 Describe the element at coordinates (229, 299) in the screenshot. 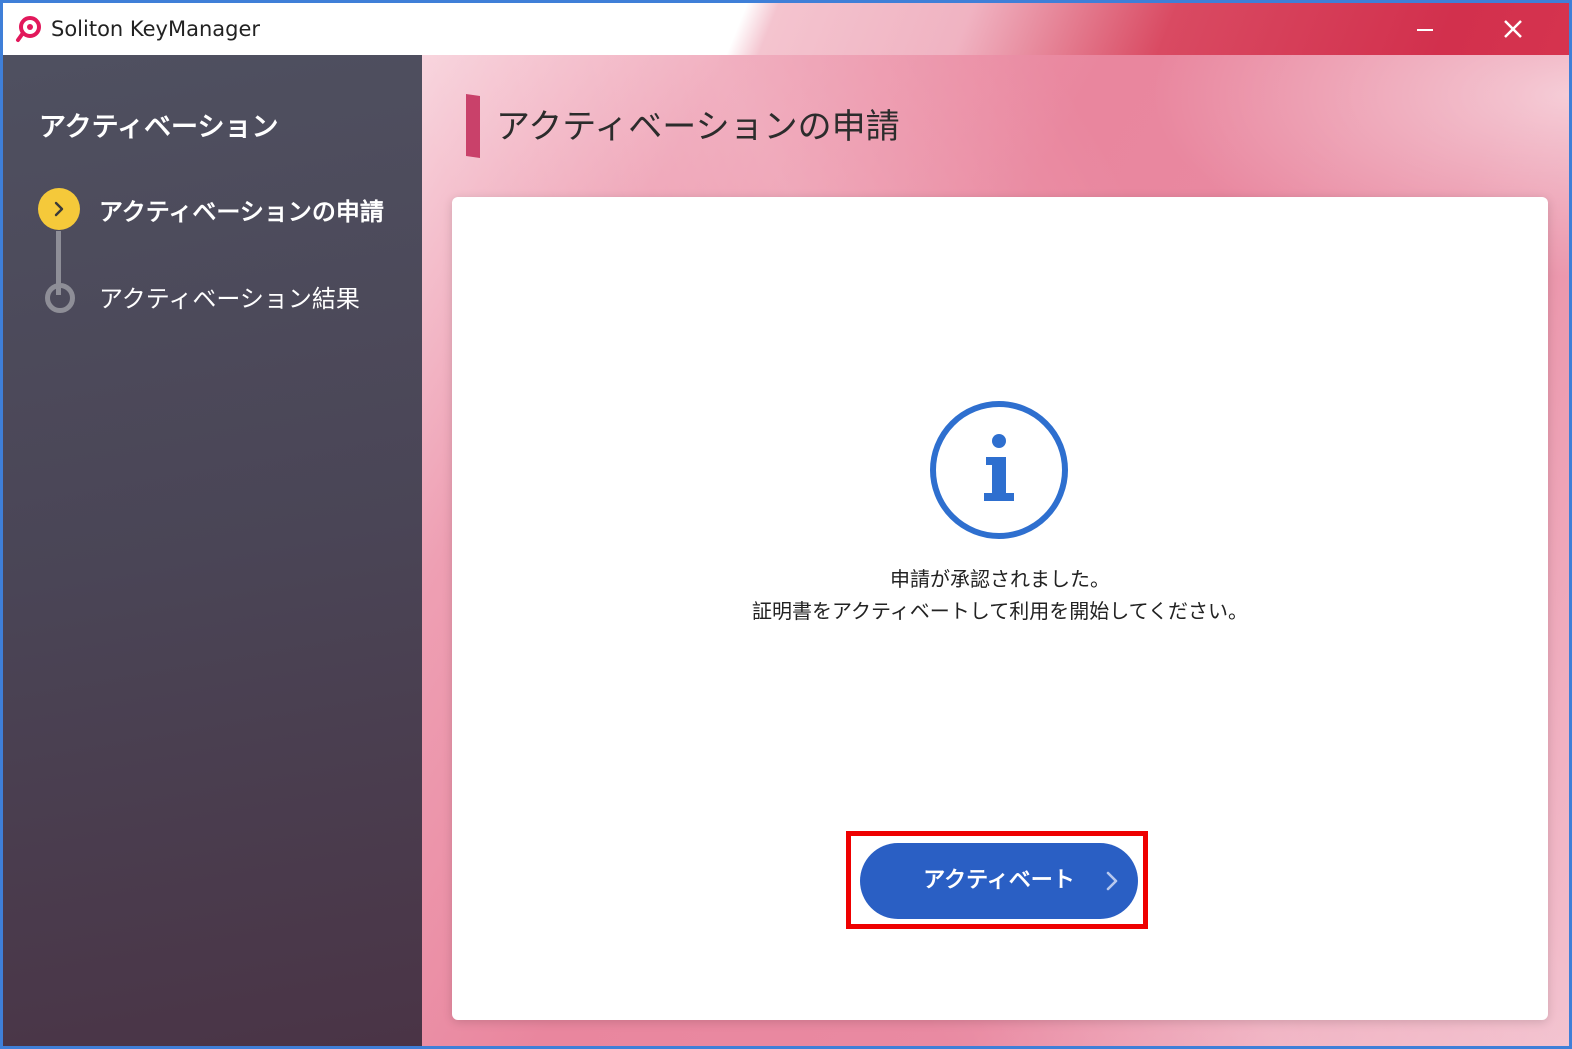

I see `step-label-result: アクティベーション結果` at that location.